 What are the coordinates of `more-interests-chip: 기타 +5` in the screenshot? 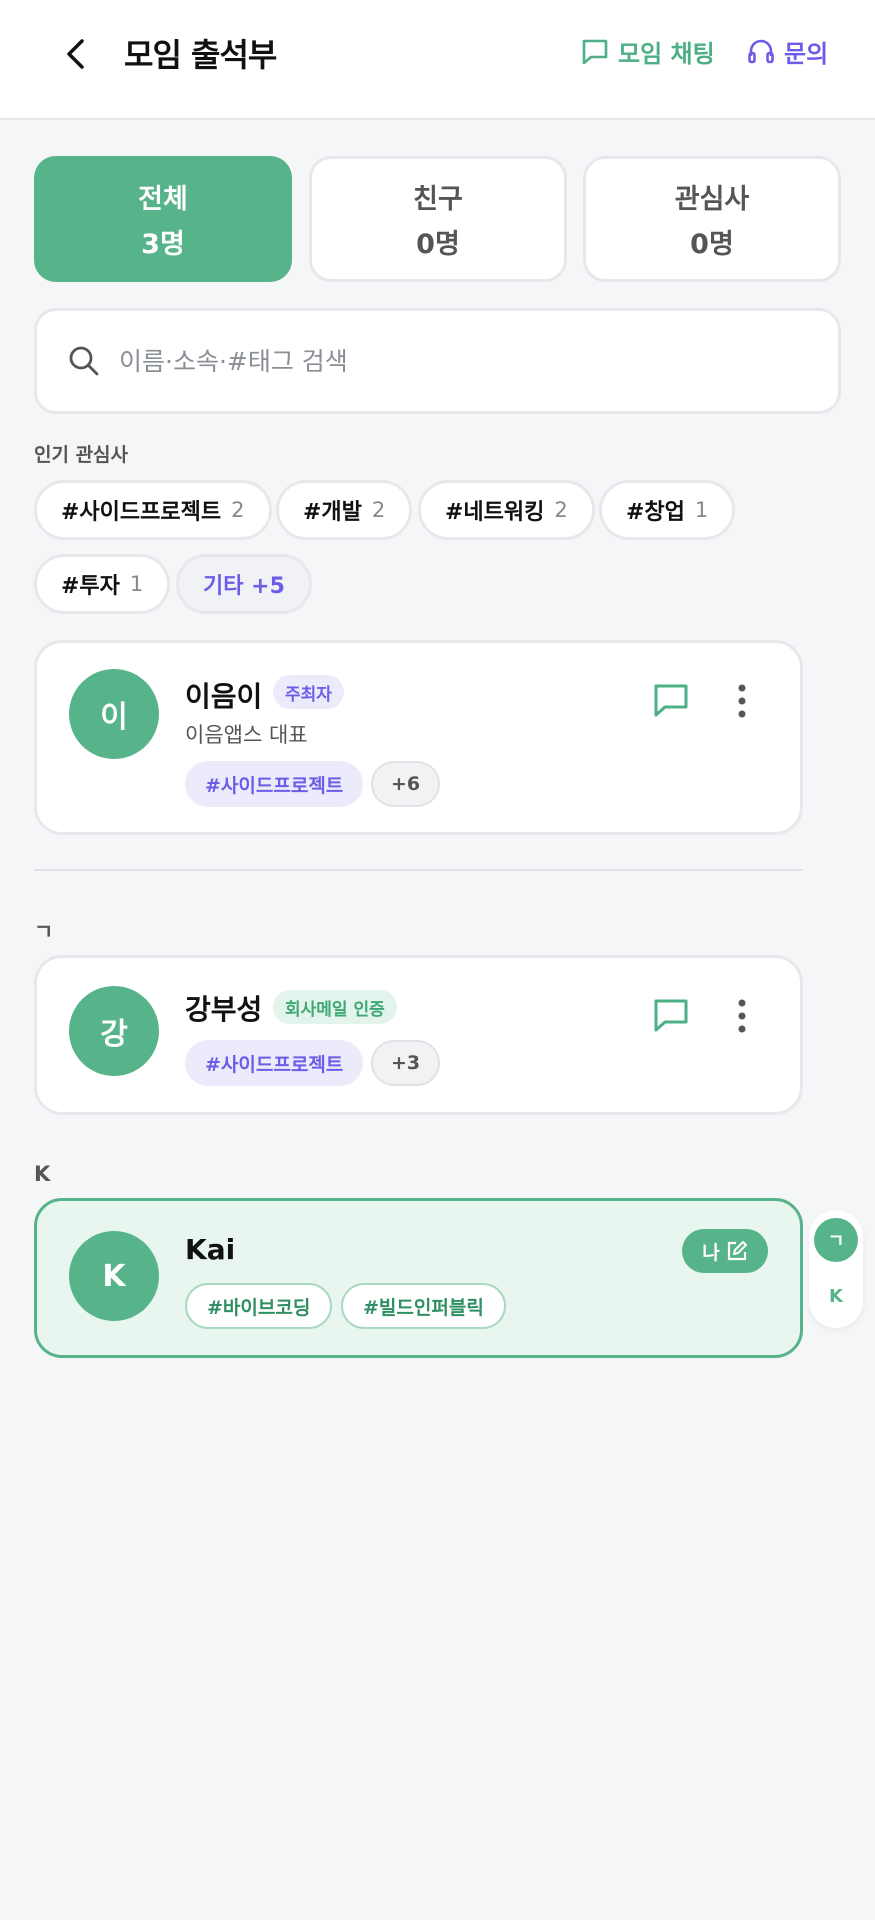 It's located at (244, 584).